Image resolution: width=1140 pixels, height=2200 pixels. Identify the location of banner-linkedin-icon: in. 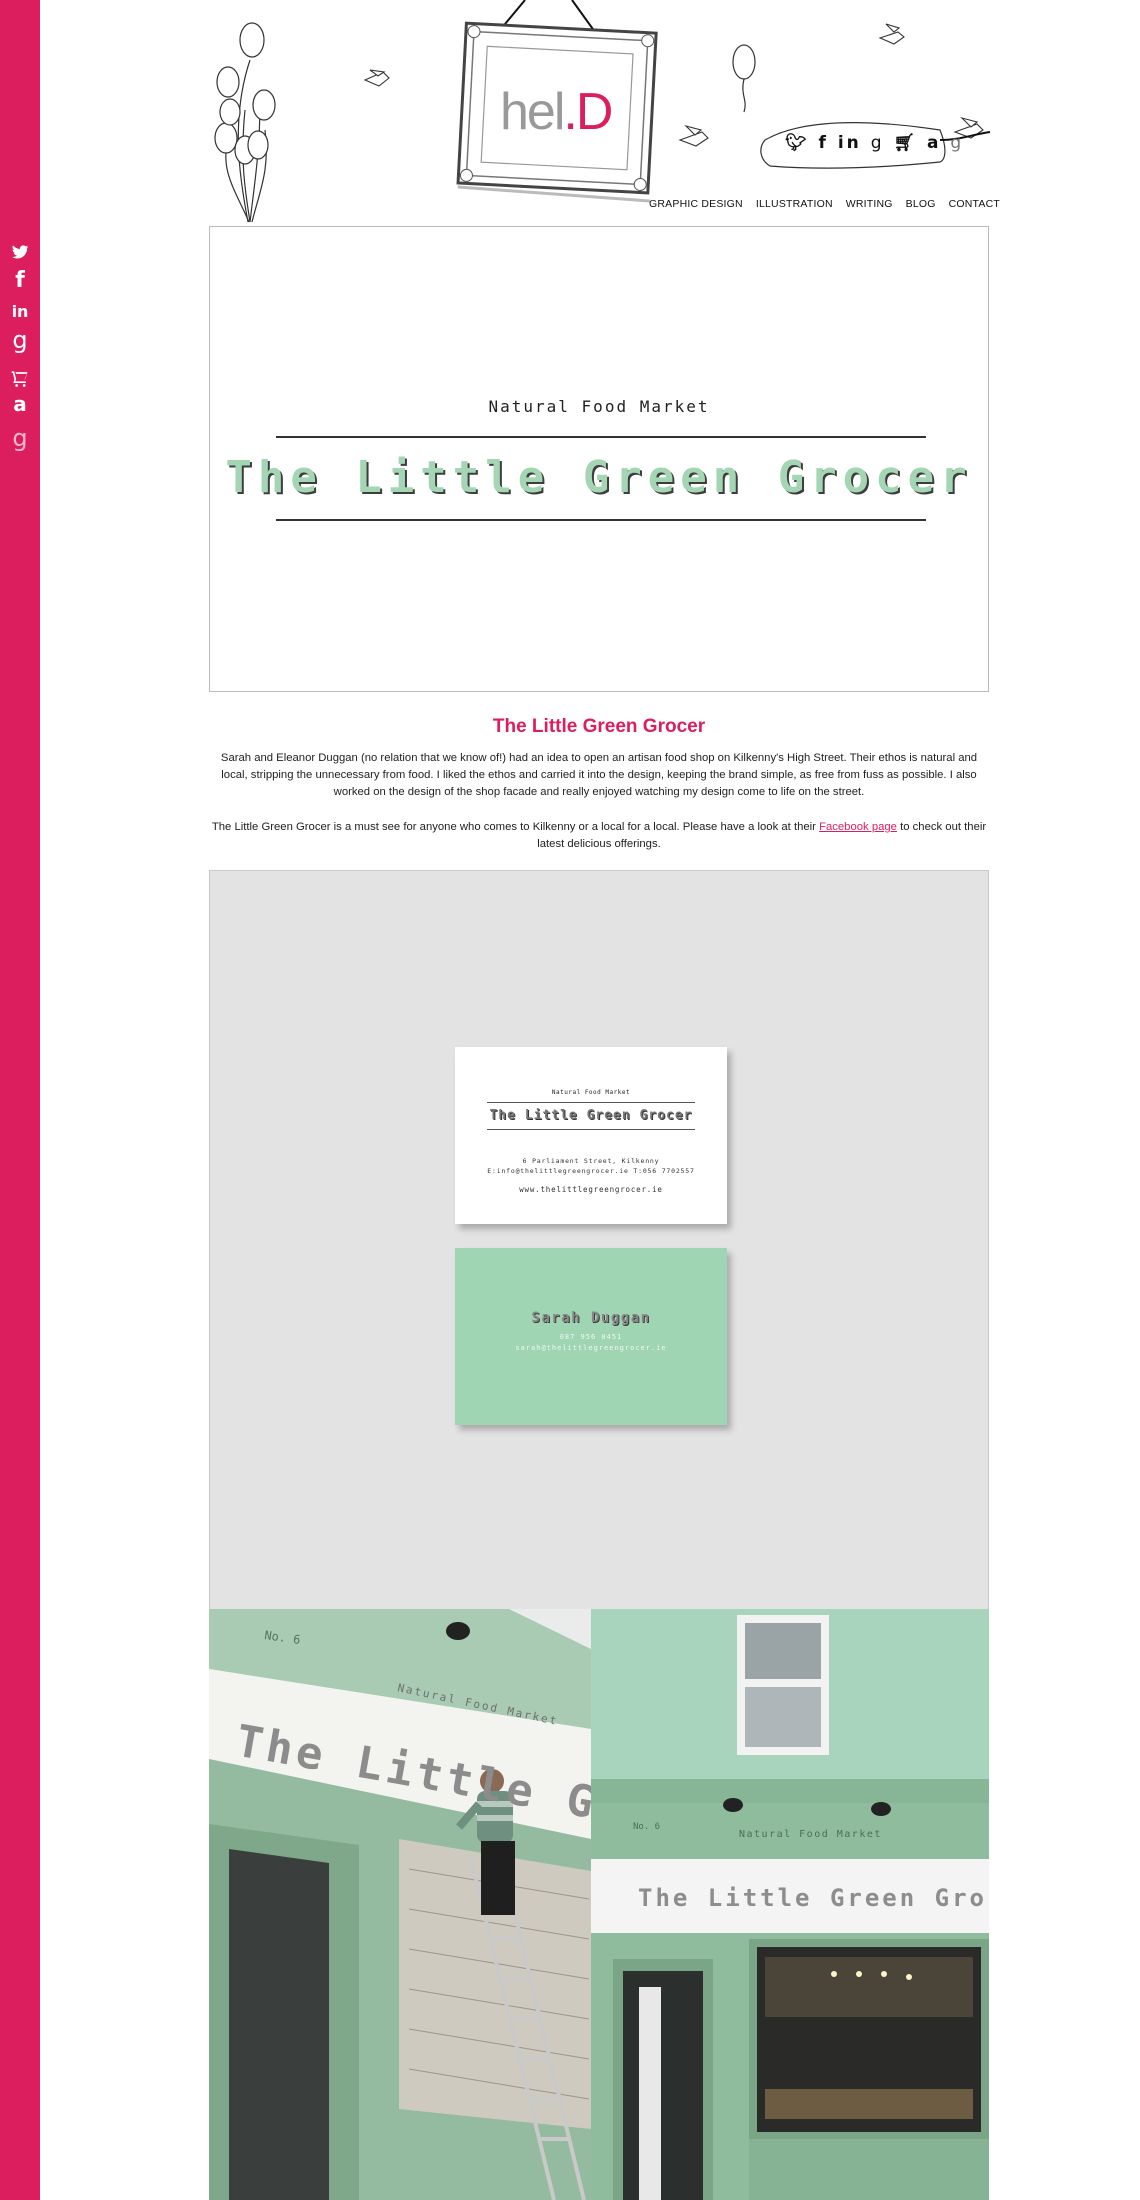
(850, 143).